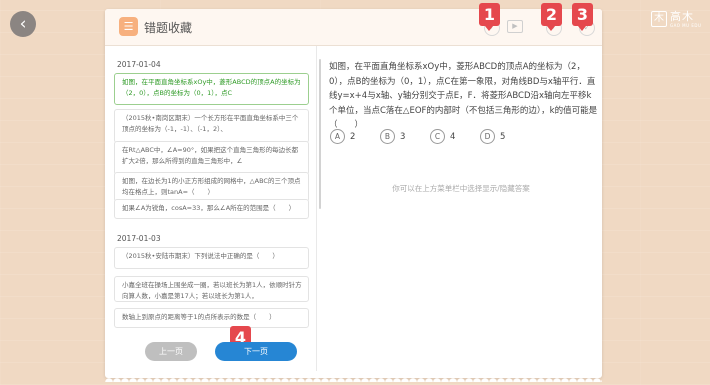  I want to click on group-date: 2017-01-04, so click(139, 64).